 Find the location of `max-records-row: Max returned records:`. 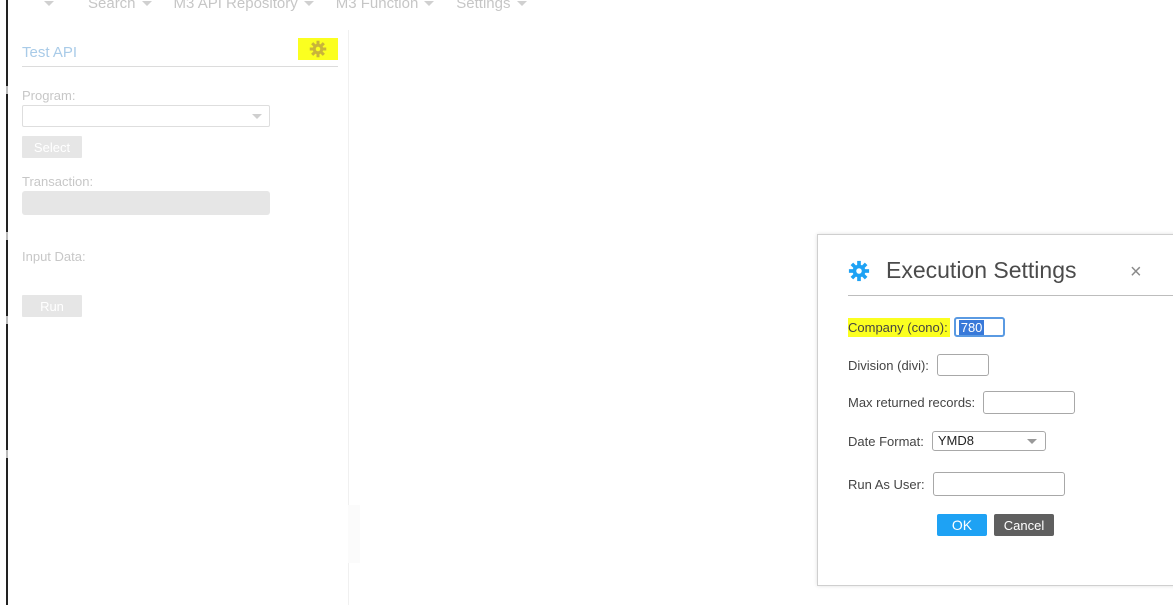

max-records-row: Max returned records: is located at coordinates (962, 402).